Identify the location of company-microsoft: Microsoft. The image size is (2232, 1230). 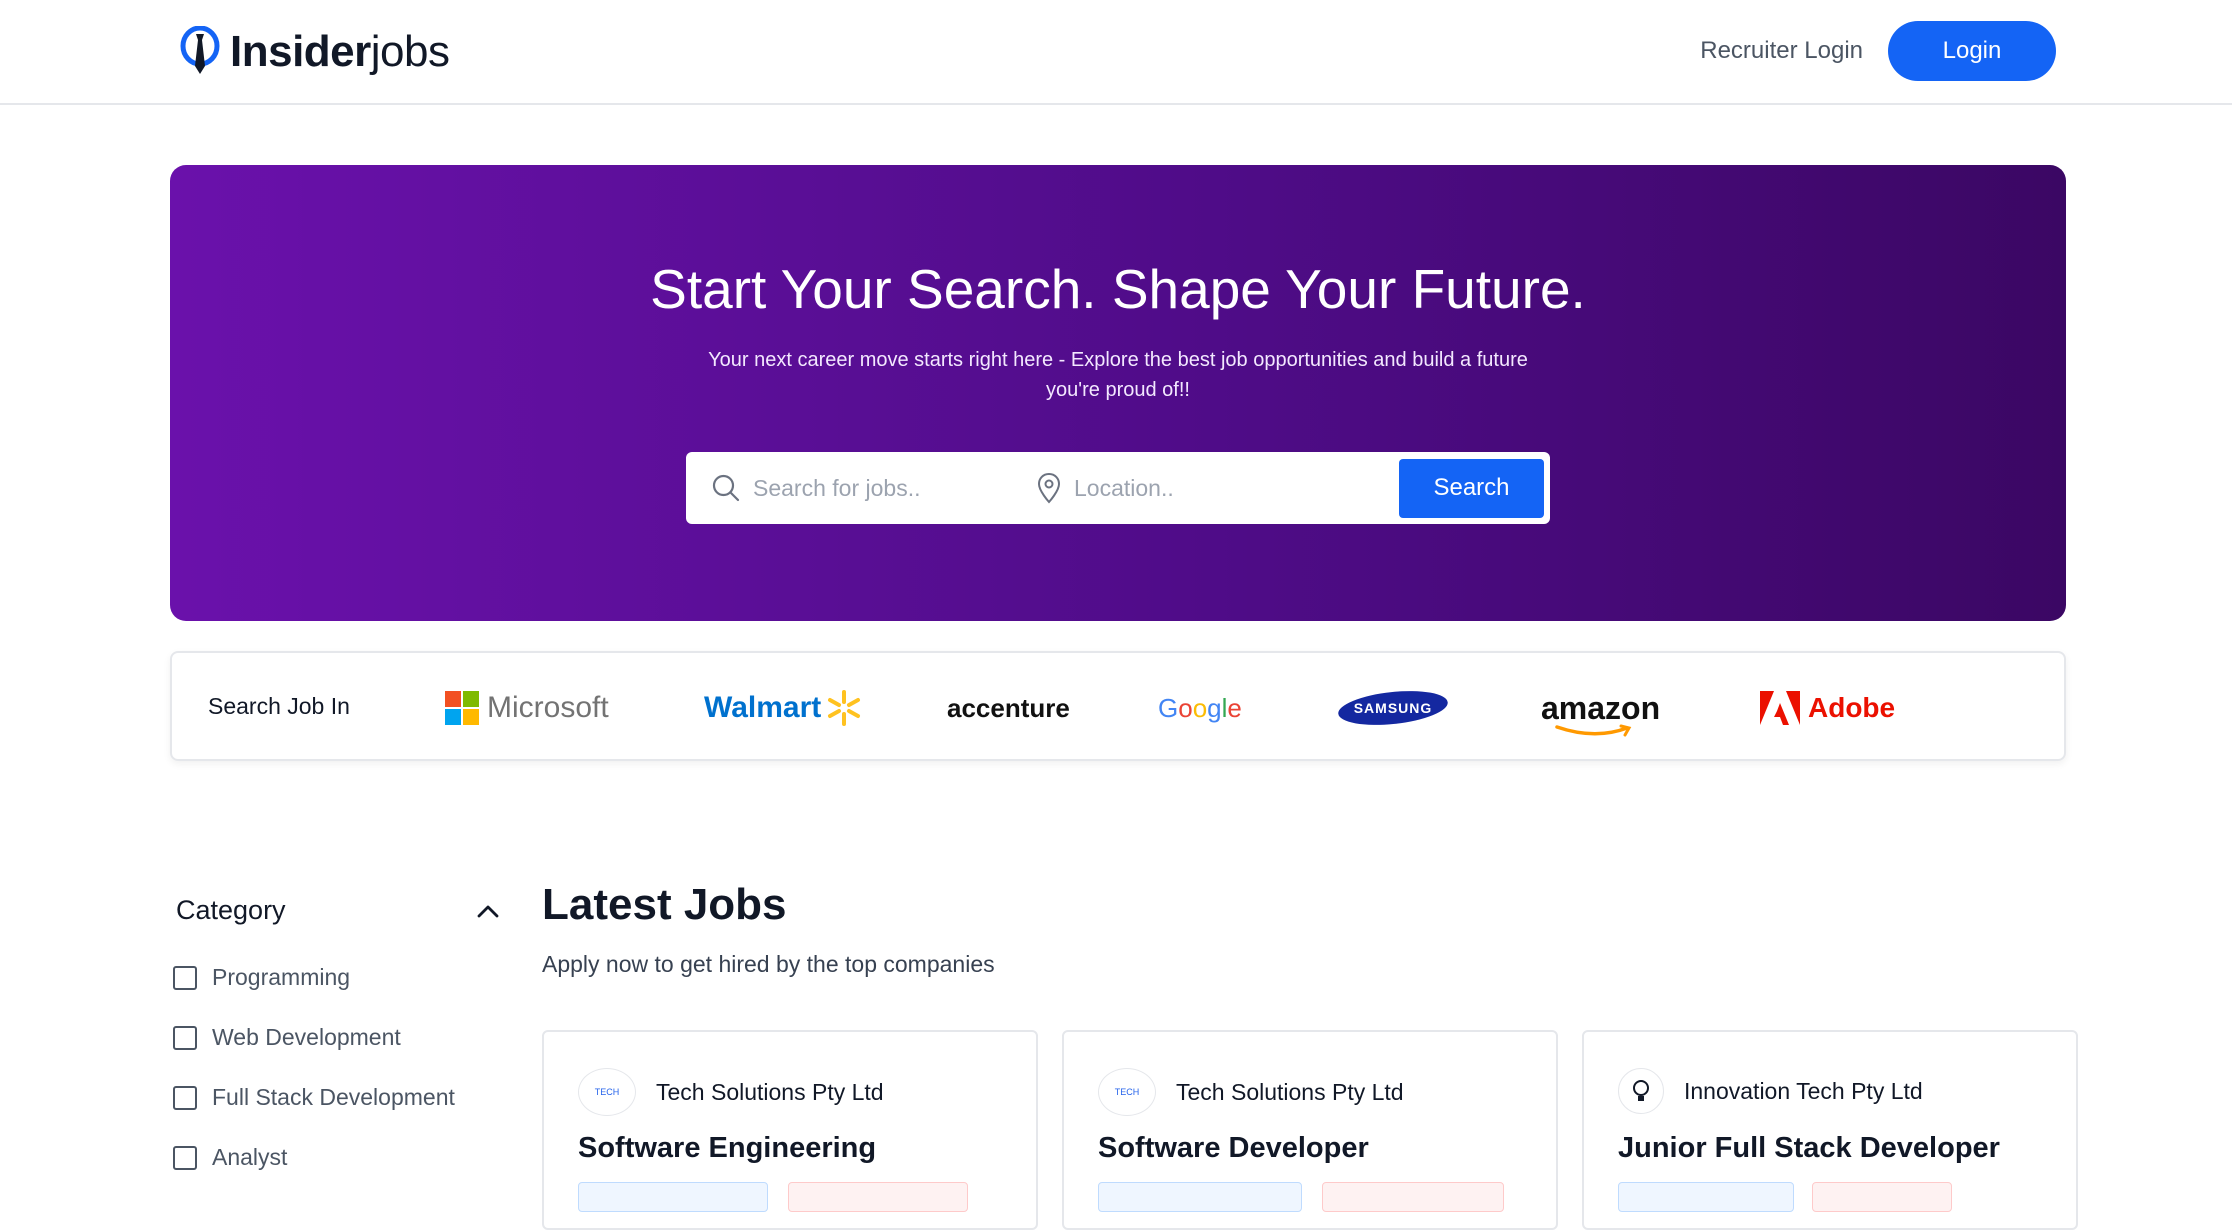
(527, 708).